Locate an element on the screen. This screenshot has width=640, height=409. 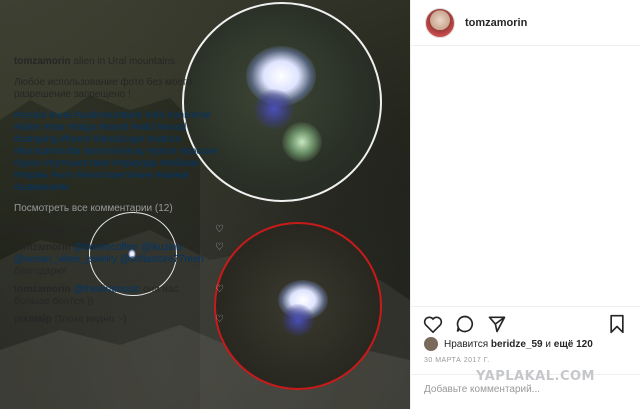
zoom-circle-red is located at coordinates (298, 306).